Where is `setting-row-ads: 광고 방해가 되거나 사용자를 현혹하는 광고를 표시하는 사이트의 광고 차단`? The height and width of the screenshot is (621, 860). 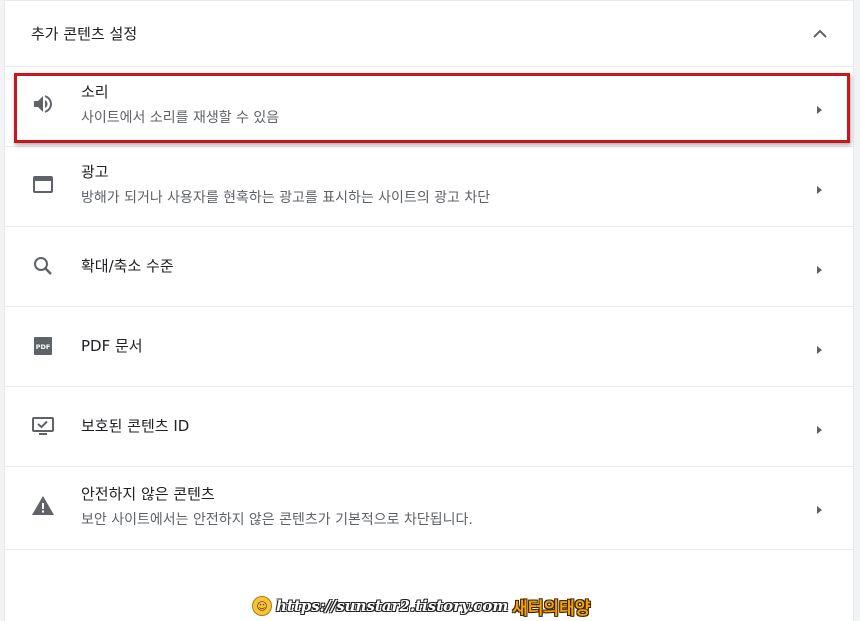
setting-row-ads: 광고 방해가 되거나 사용자를 현혹하는 광고를 표시하는 사이트의 광고 차단 is located at coordinates (429, 186).